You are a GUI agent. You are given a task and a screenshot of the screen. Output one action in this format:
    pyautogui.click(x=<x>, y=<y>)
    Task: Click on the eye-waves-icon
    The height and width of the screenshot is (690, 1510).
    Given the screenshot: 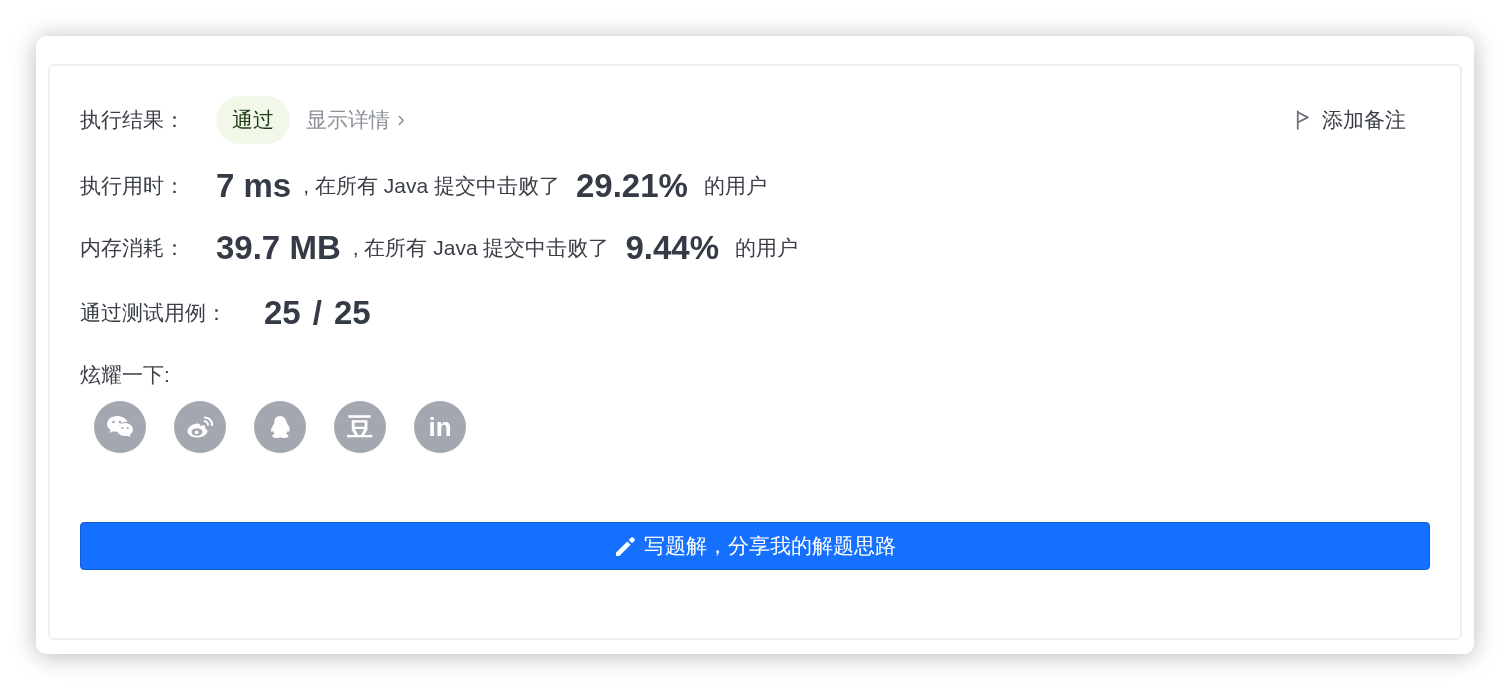 What is the action you would take?
    pyautogui.click(x=200, y=427)
    